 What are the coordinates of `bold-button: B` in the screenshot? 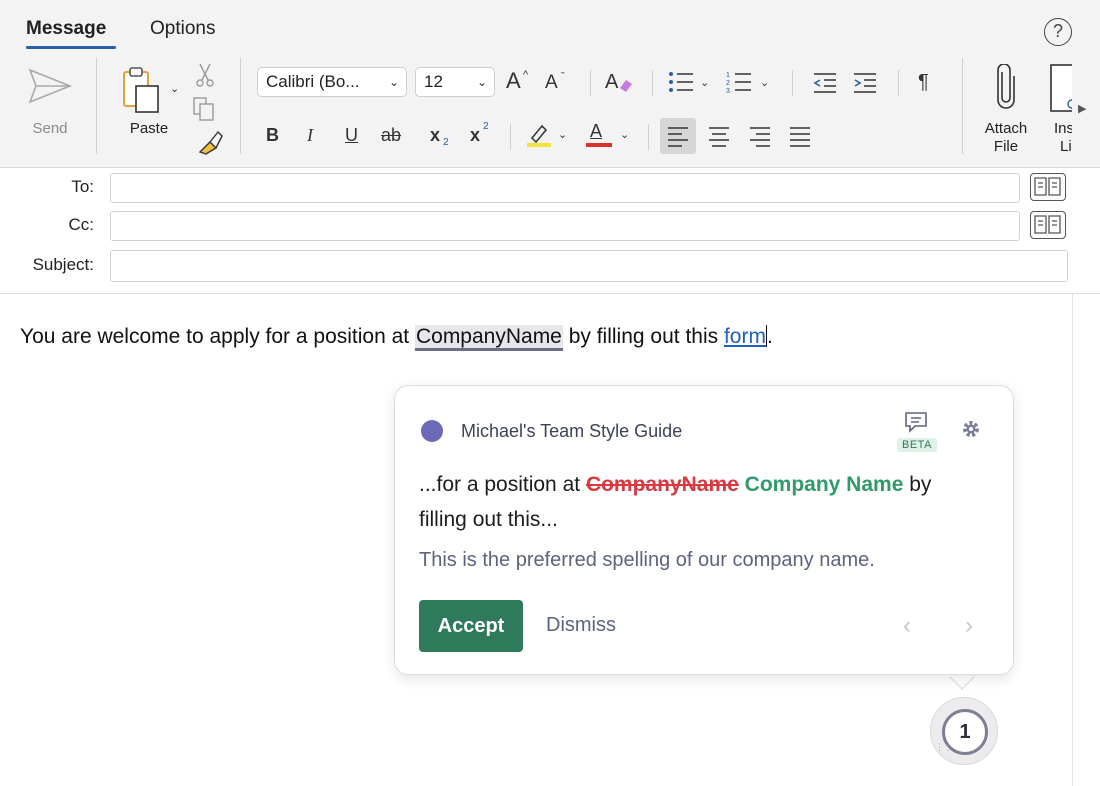 It's located at (272, 135).